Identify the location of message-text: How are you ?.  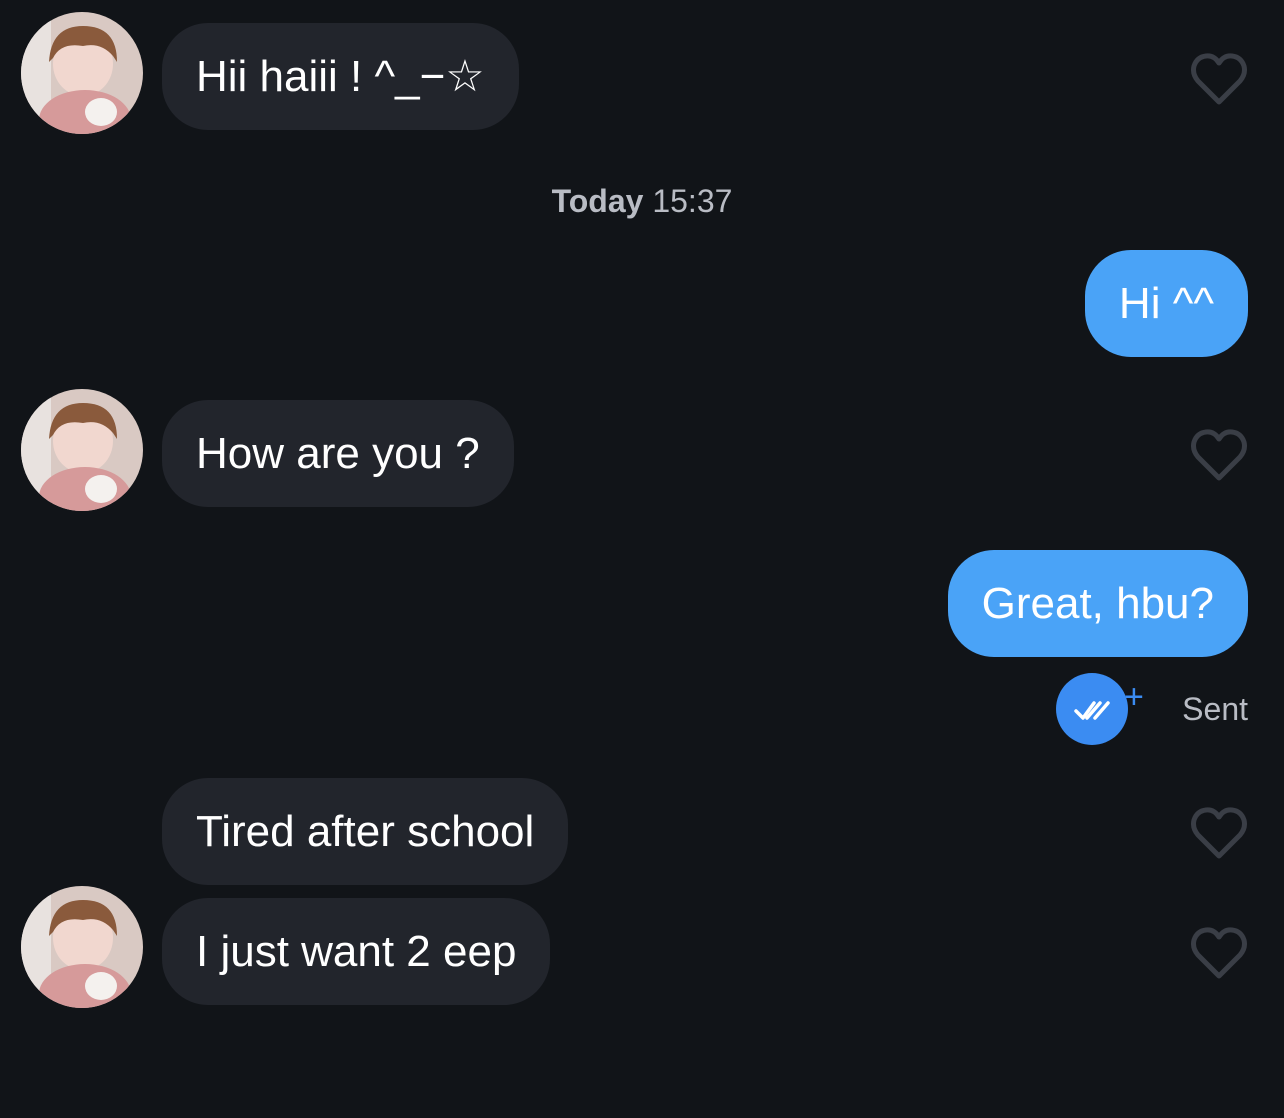
(338, 453).